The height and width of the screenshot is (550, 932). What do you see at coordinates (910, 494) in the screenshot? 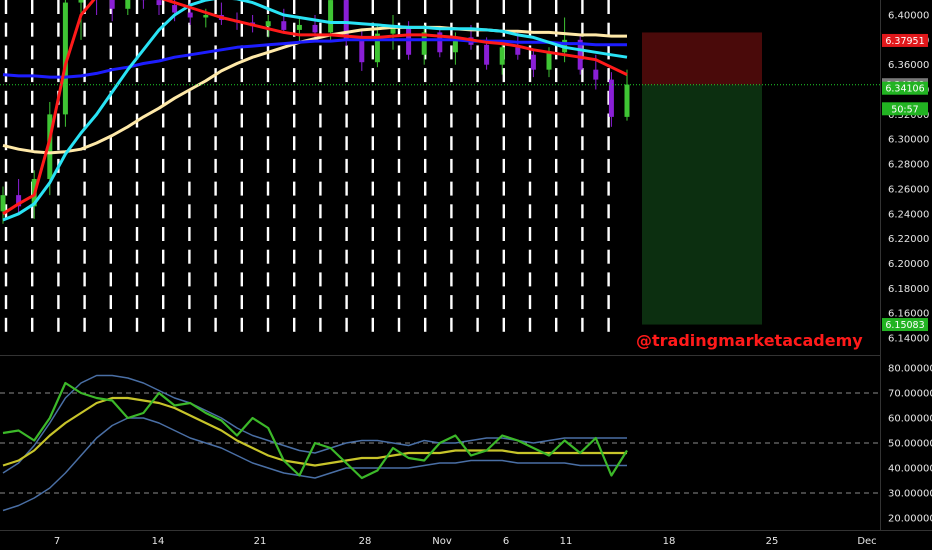
I see `oscillator-tick-label: 30.00000` at bounding box center [910, 494].